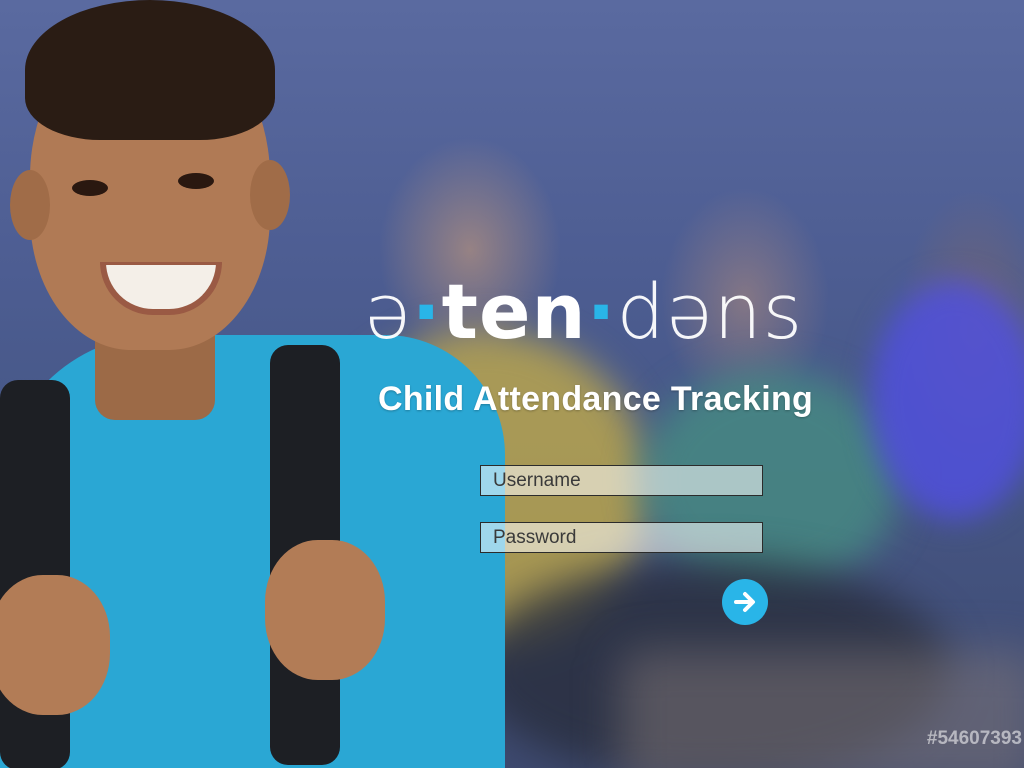 This screenshot has height=768, width=1024. I want to click on app-tagline: Child Attendance Tracking, so click(596, 399).